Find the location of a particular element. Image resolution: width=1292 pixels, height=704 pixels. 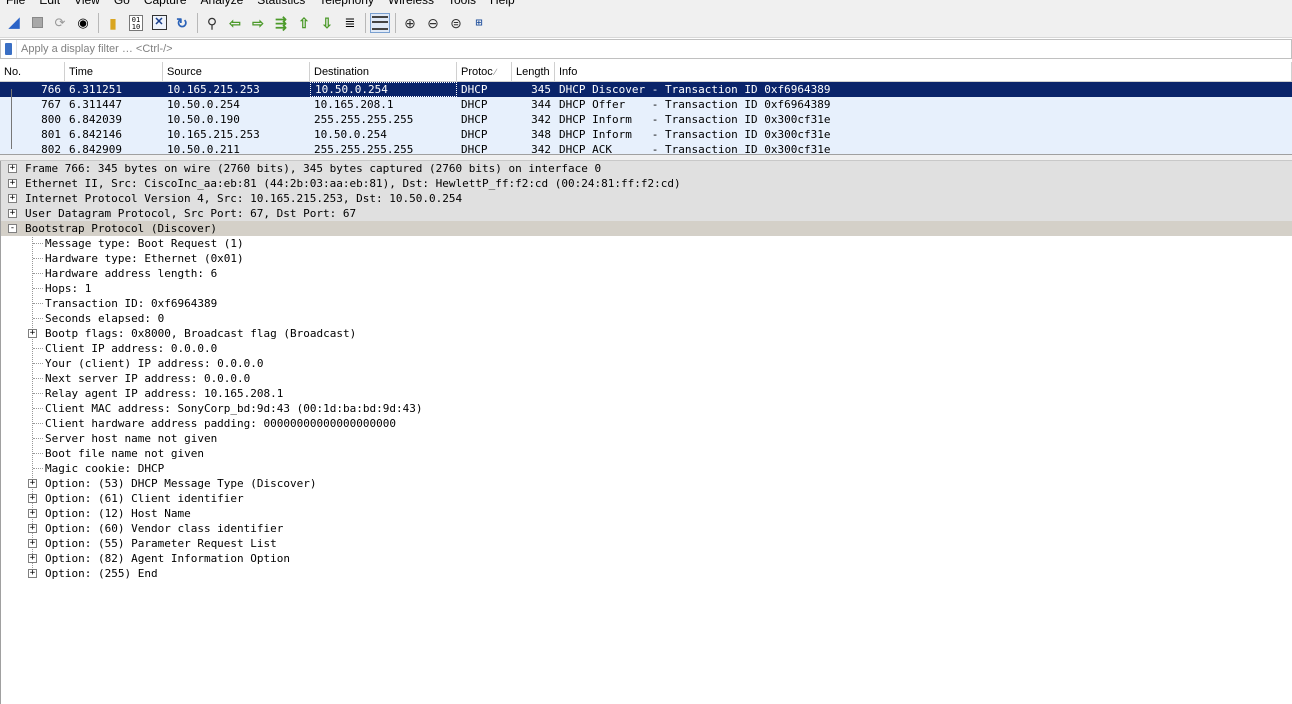

menu-go: Go is located at coordinates (122, 4).